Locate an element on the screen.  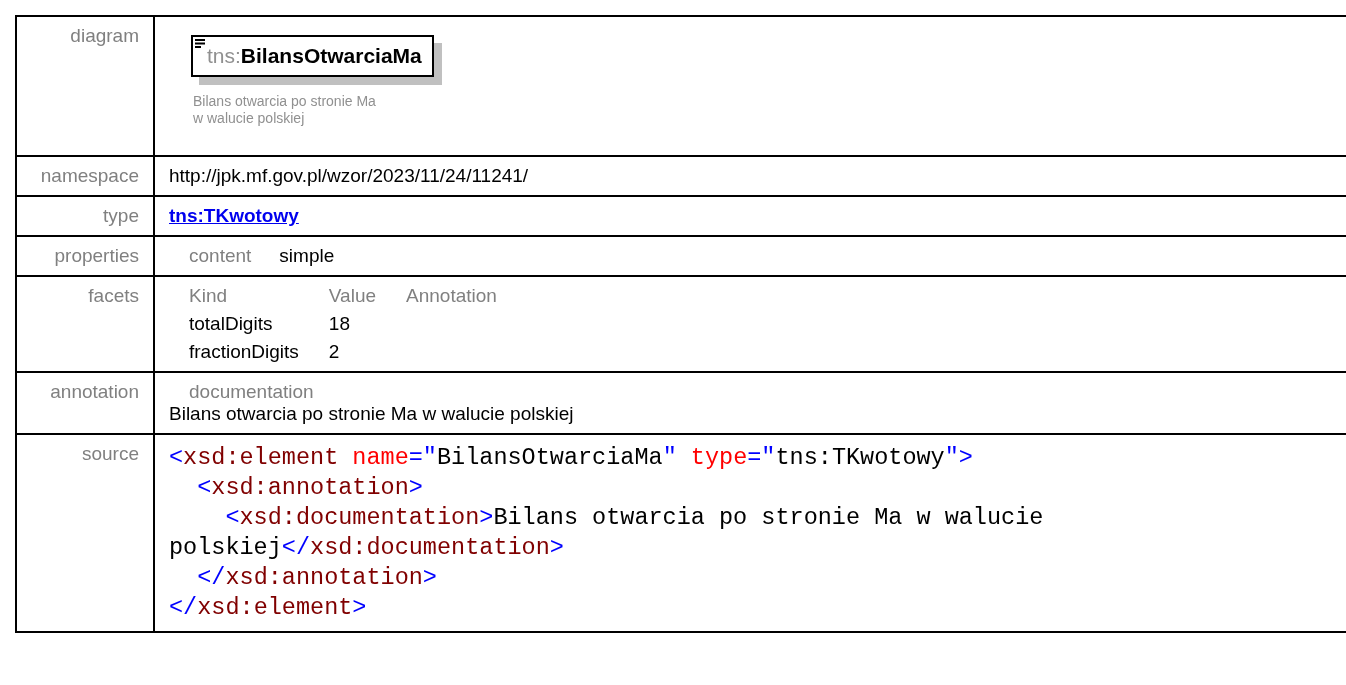
column-header: Kind is located at coordinates (209, 296).